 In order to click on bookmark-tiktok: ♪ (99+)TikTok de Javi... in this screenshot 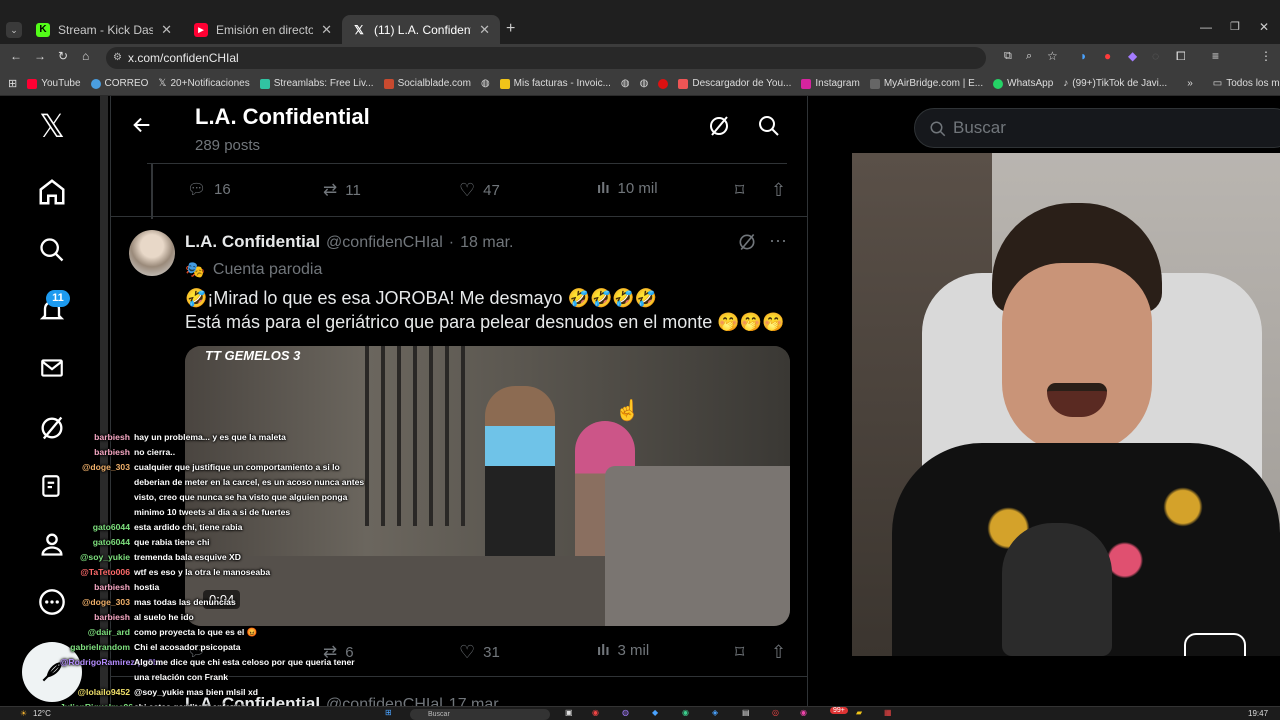, I will do `click(1115, 83)`.